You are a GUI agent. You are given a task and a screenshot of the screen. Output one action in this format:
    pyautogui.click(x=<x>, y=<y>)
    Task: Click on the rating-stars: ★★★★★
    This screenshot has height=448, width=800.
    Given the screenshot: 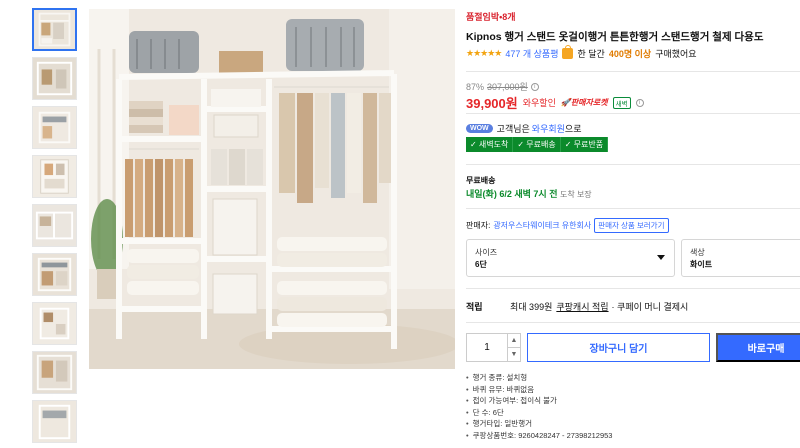 What is the action you would take?
    pyautogui.click(x=484, y=53)
    